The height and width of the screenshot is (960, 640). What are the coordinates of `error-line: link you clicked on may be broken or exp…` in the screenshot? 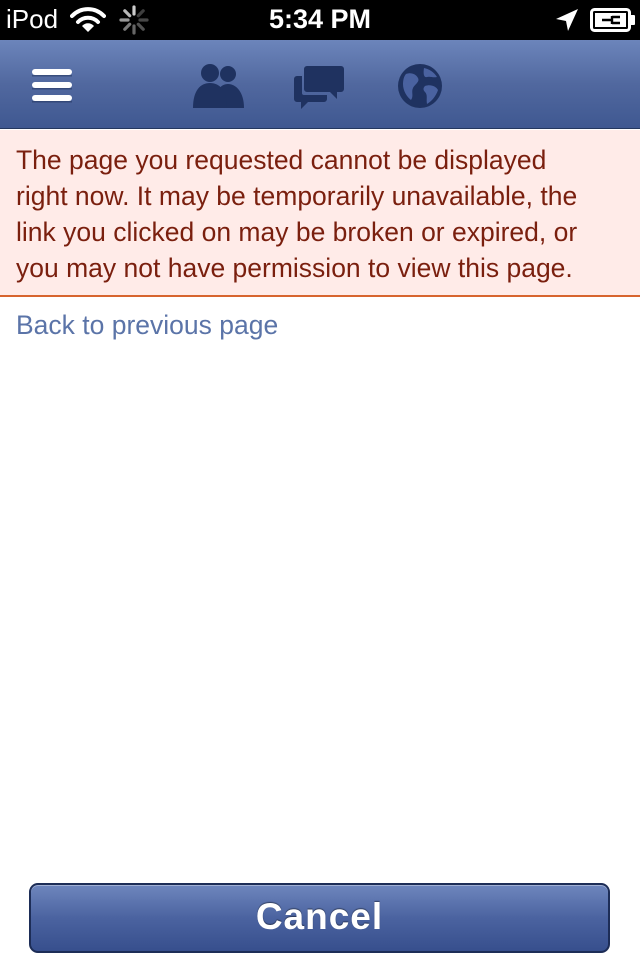 It's located at (297, 232).